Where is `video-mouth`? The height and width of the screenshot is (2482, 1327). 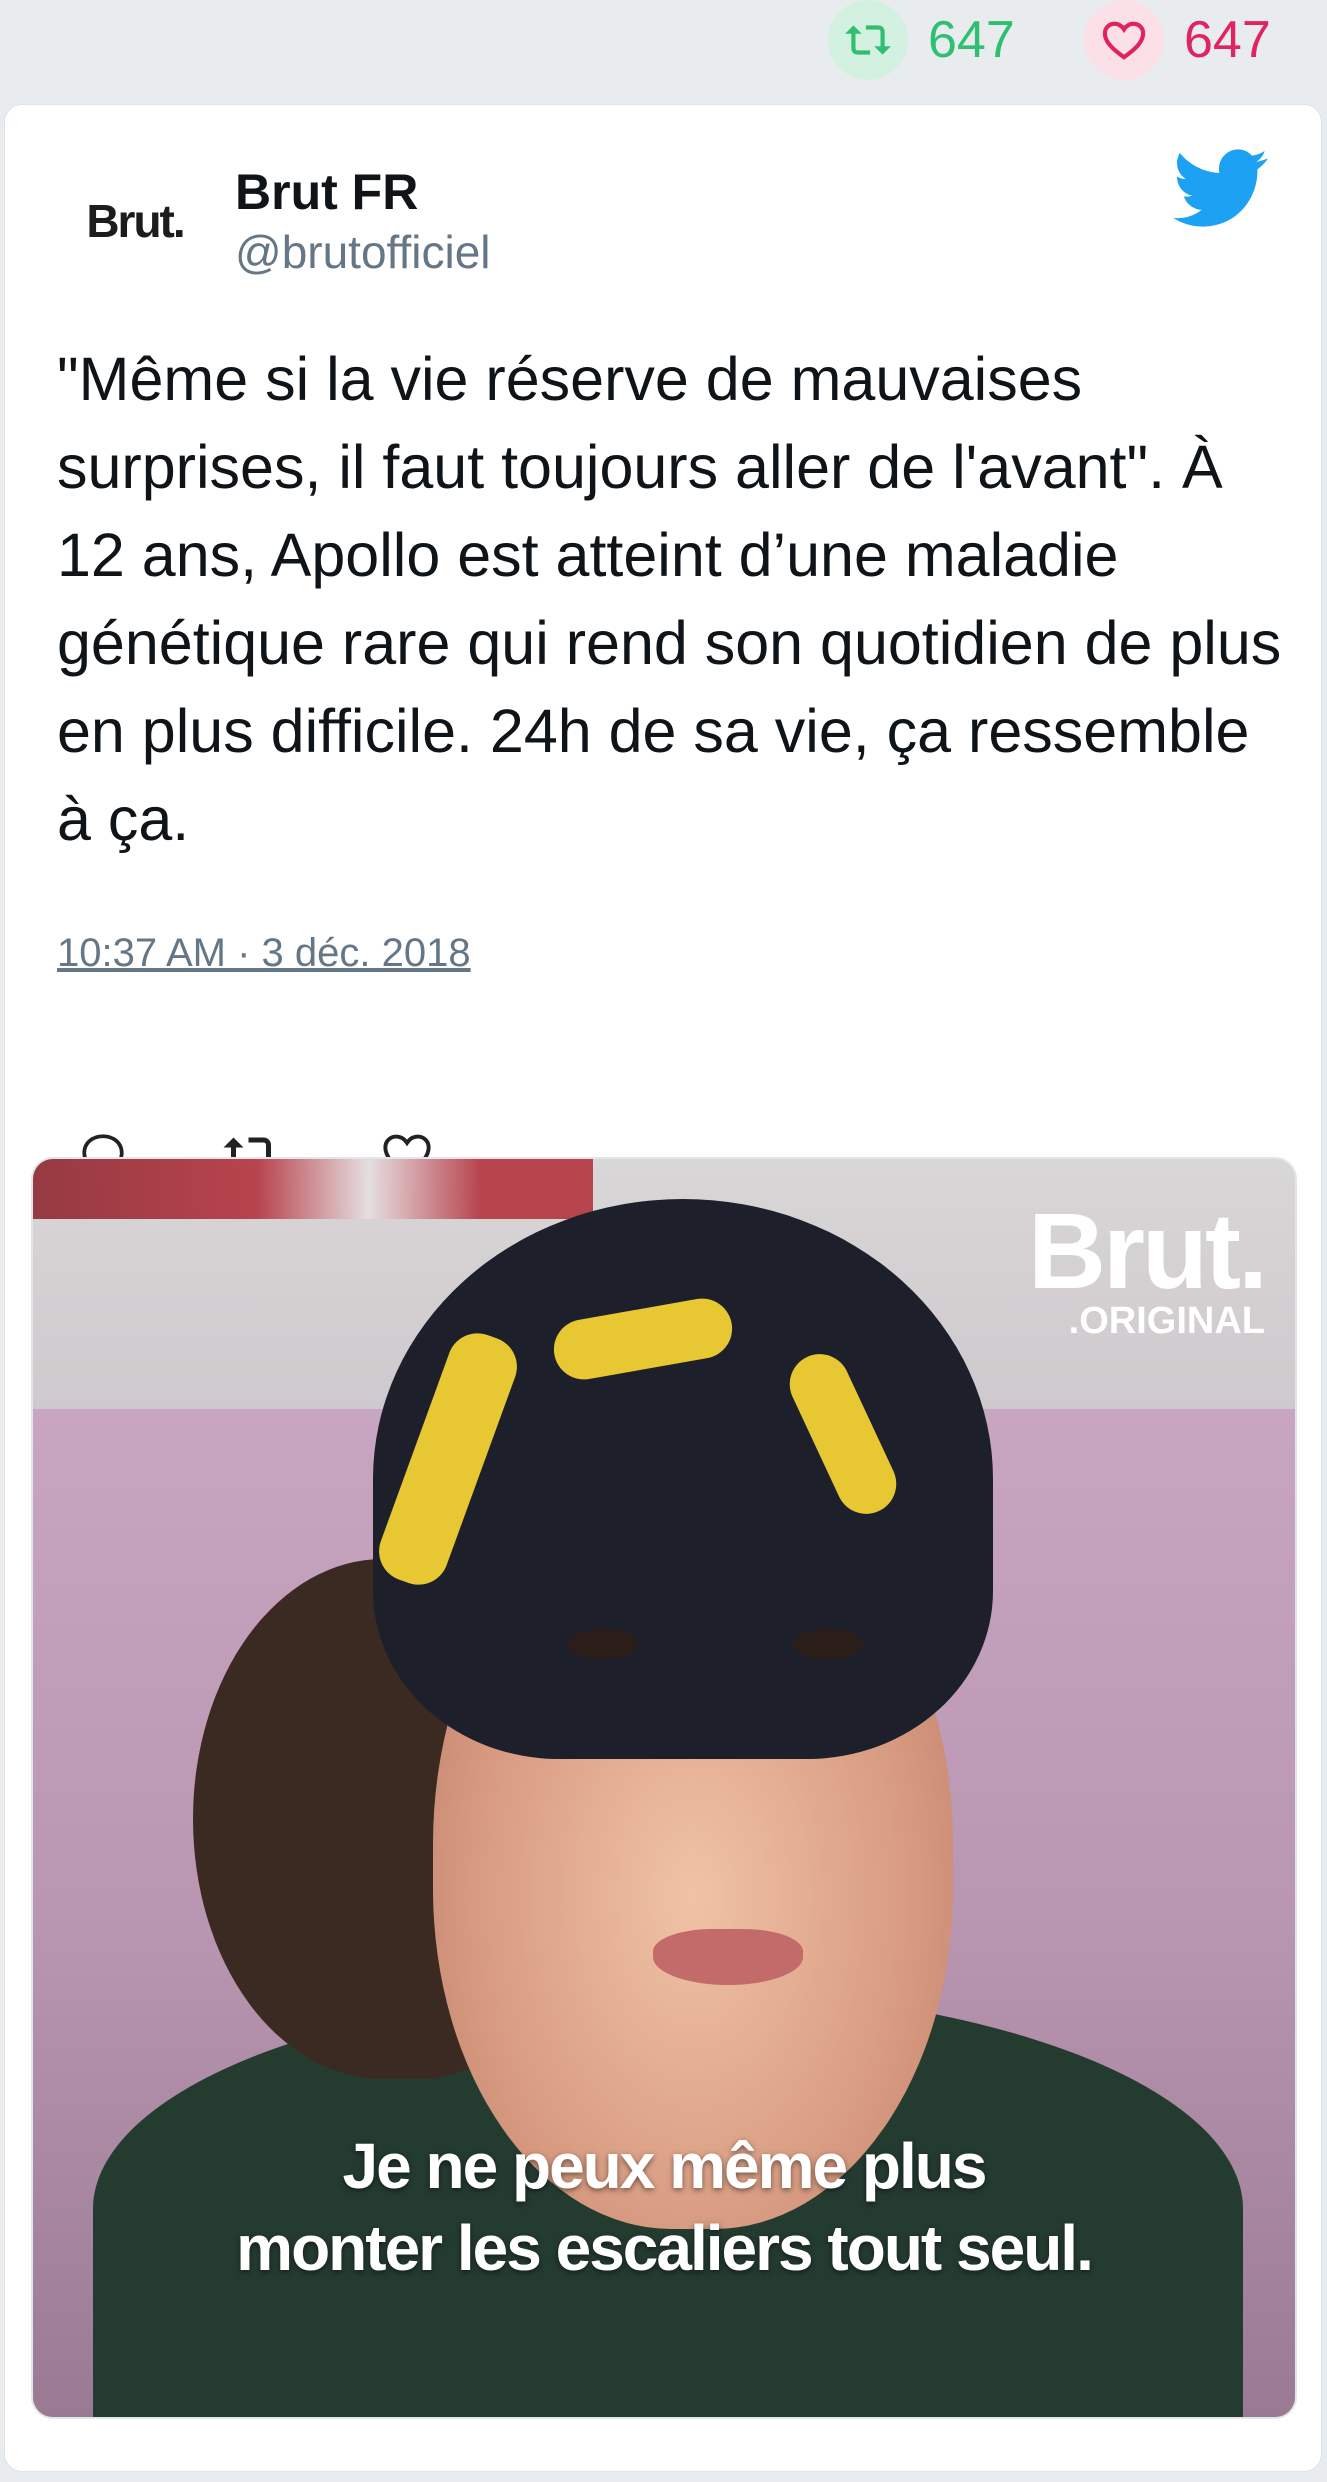
video-mouth is located at coordinates (728, 1957).